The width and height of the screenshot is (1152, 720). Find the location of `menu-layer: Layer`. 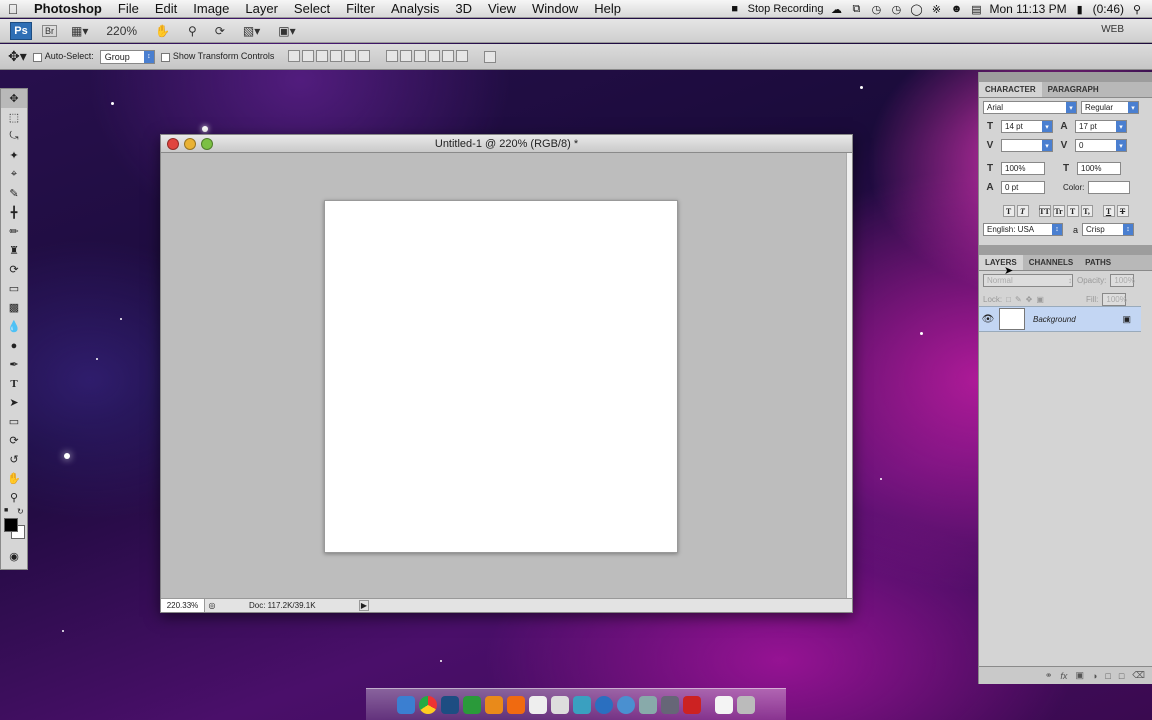

menu-layer: Layer is located at coordinates (261, 8).